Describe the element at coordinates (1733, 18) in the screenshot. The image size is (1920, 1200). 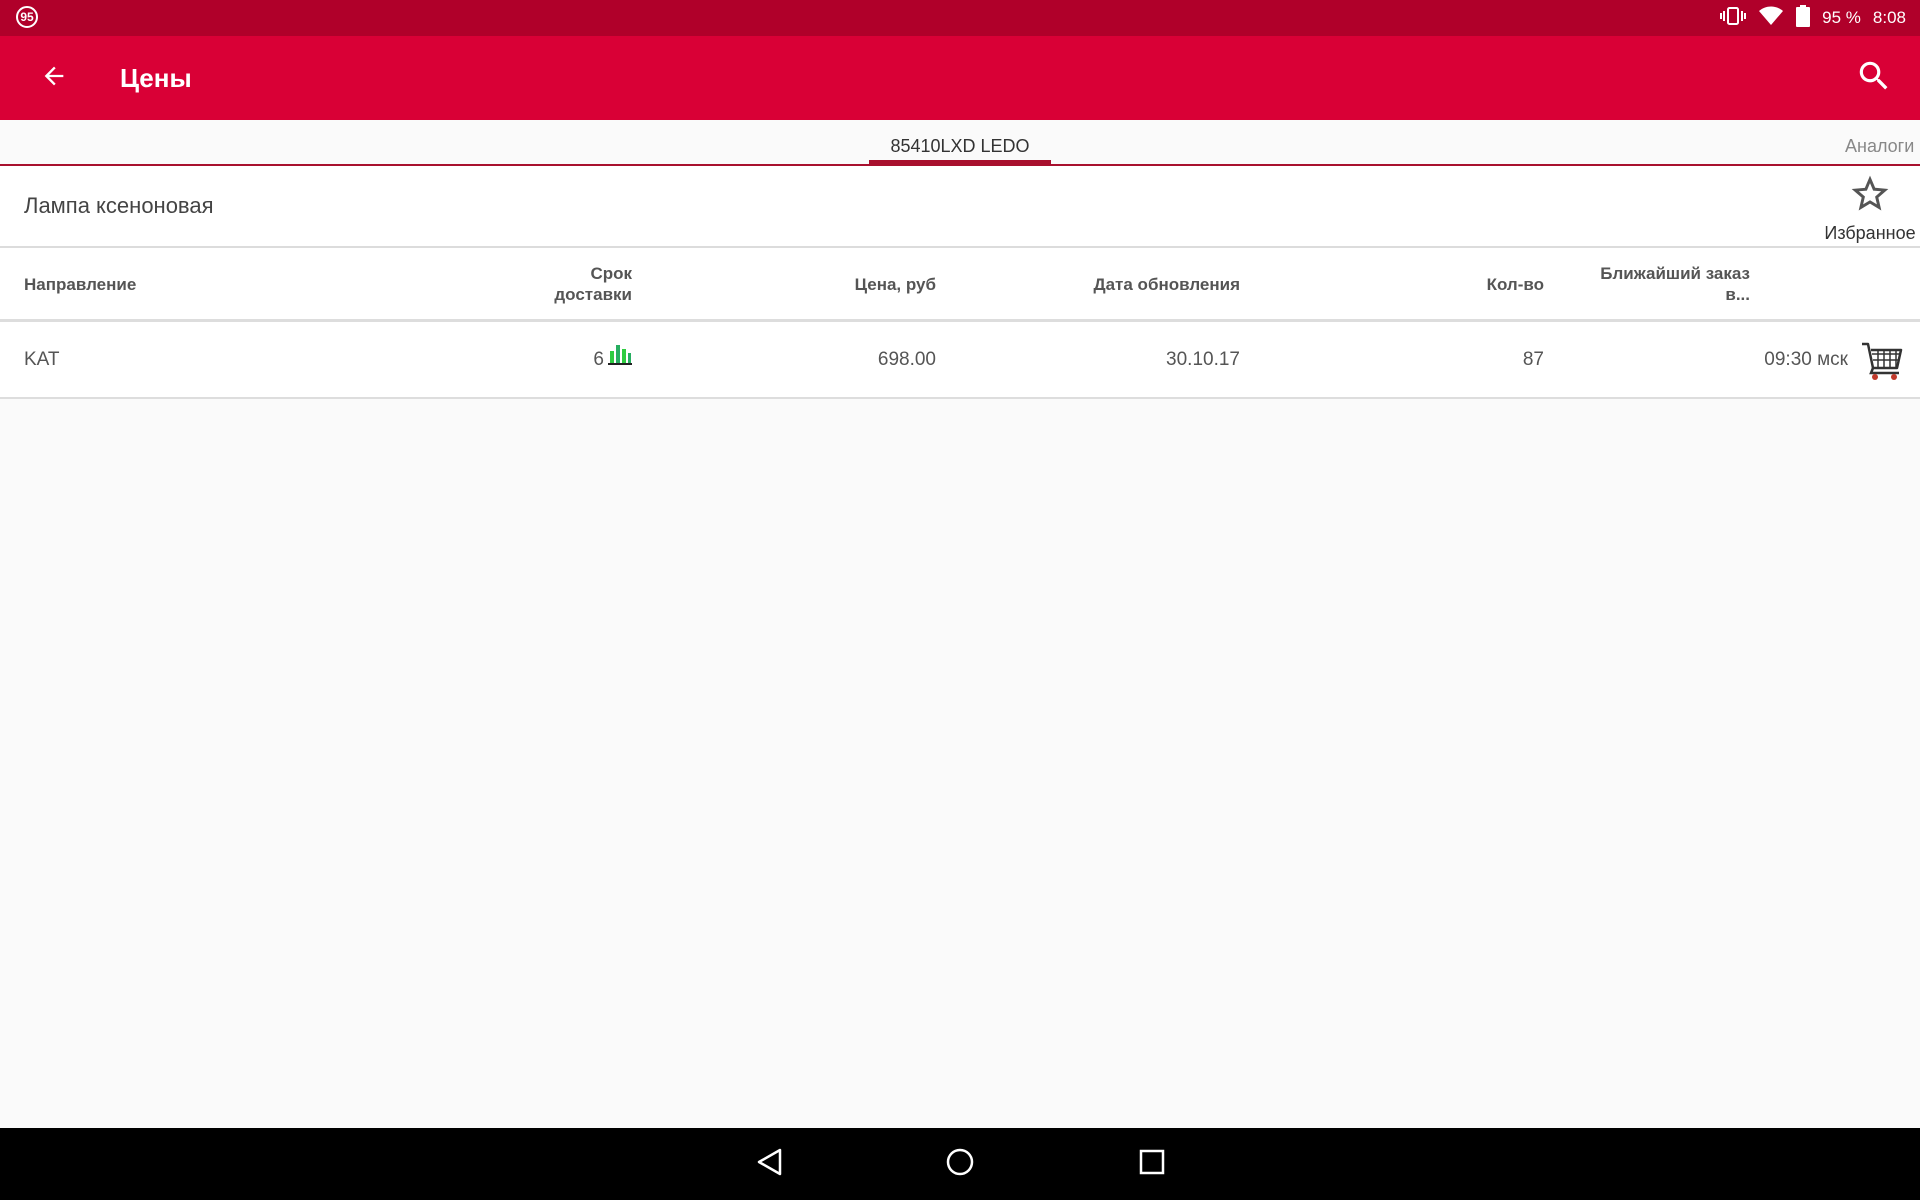
I see `vibrate-icon` at that location.